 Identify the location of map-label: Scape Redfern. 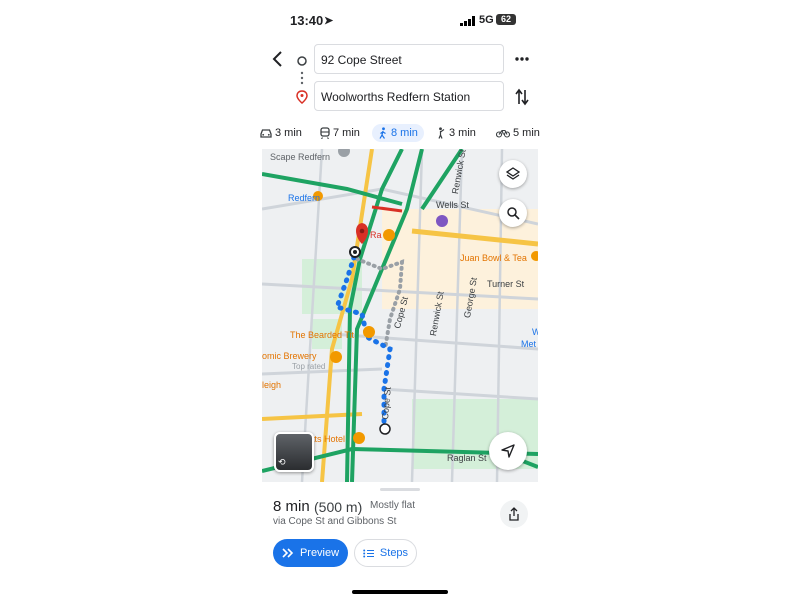
(300, 157).